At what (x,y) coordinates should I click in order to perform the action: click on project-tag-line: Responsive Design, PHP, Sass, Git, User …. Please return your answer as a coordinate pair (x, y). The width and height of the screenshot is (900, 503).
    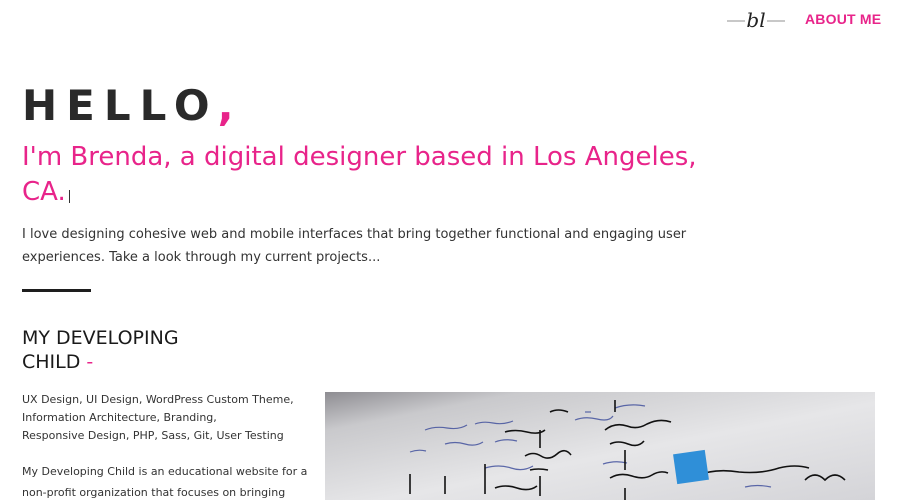
    Looking at the image, I should click on (153, 435).